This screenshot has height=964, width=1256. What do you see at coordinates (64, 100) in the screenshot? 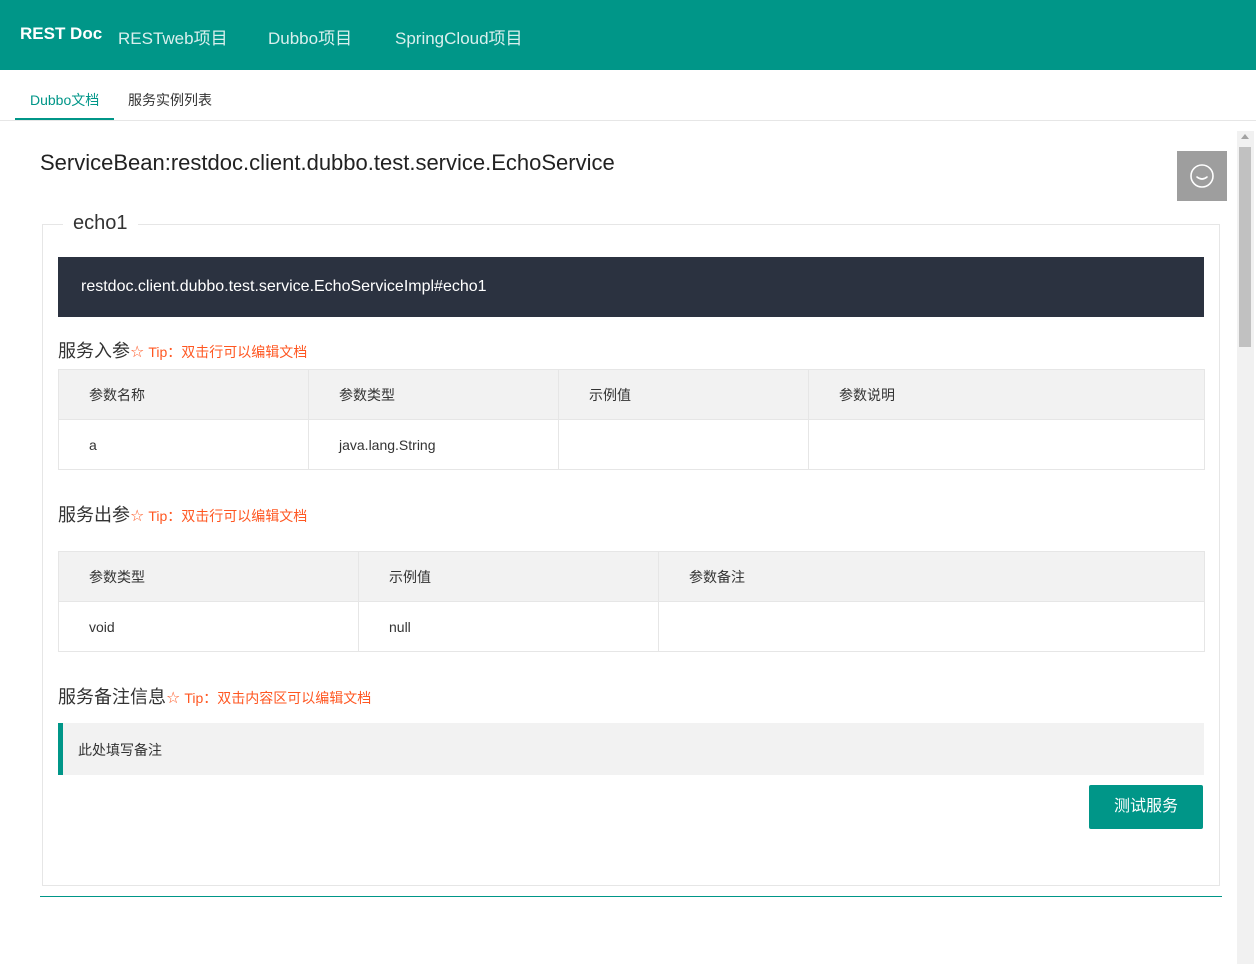
I see `tab-dubbo-docs: Dubbo文档` at bounding box center [64, 100].